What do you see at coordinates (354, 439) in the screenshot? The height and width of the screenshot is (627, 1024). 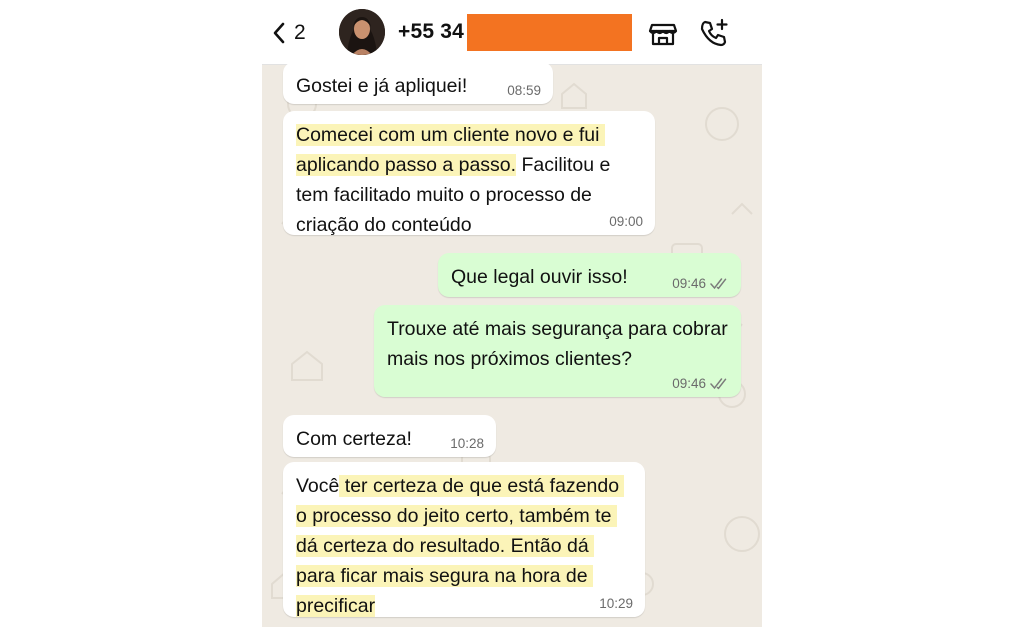 I see `message-text: Com certeza!` at bounding box center [354, 439].